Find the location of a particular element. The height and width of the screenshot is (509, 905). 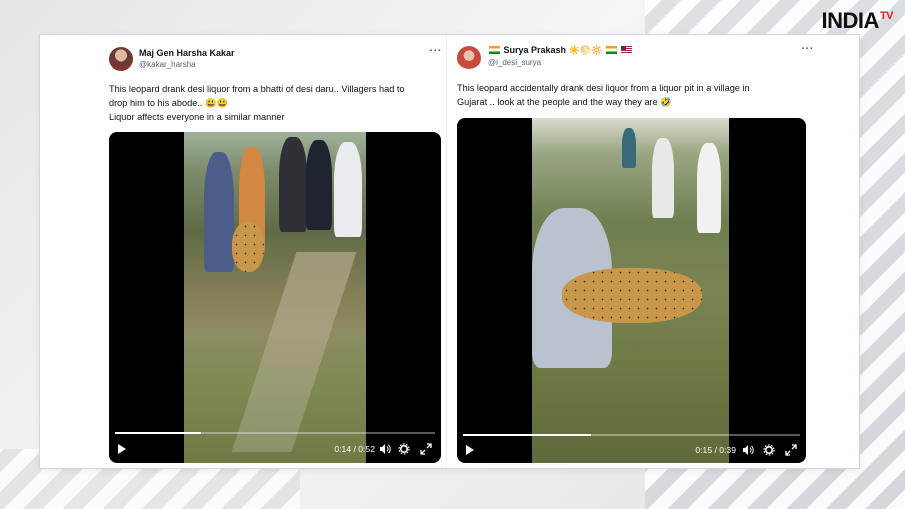

indiatv-logo: INDIA TV is located at coordinates (857, 22).